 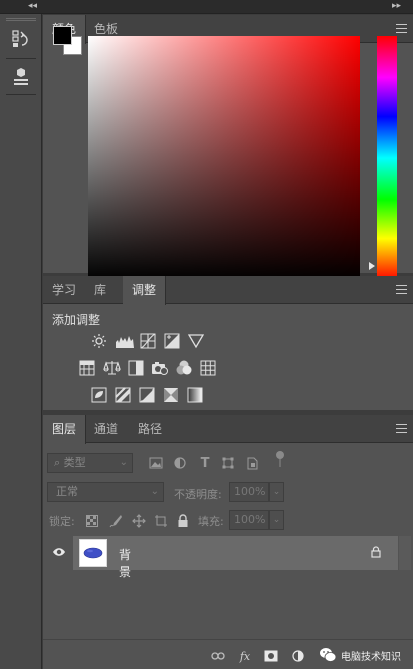 I want to click on blend-mode-select: 正常 ⌄, so click(x=105, y=492).